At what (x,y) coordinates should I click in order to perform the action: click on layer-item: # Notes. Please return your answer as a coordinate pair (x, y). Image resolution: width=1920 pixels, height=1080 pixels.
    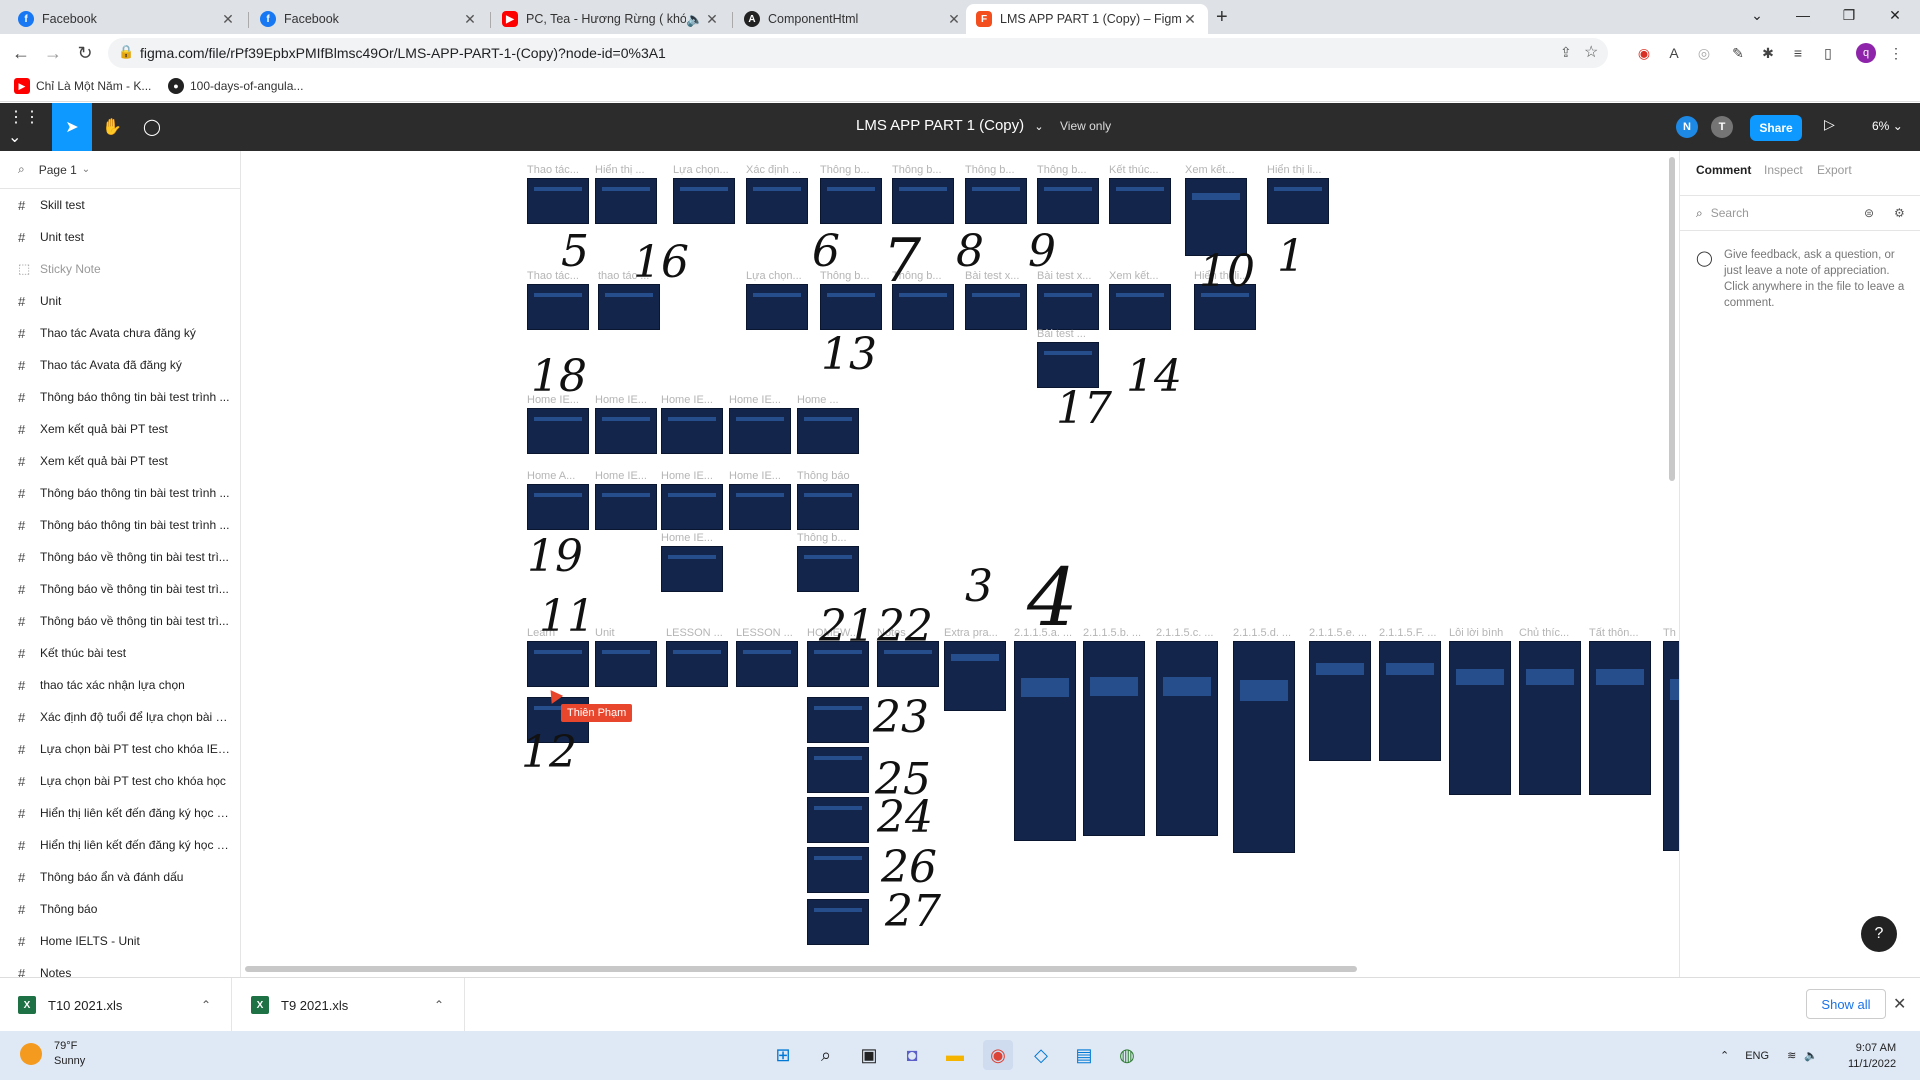
    Looking at the image, I should click on (120, 967).